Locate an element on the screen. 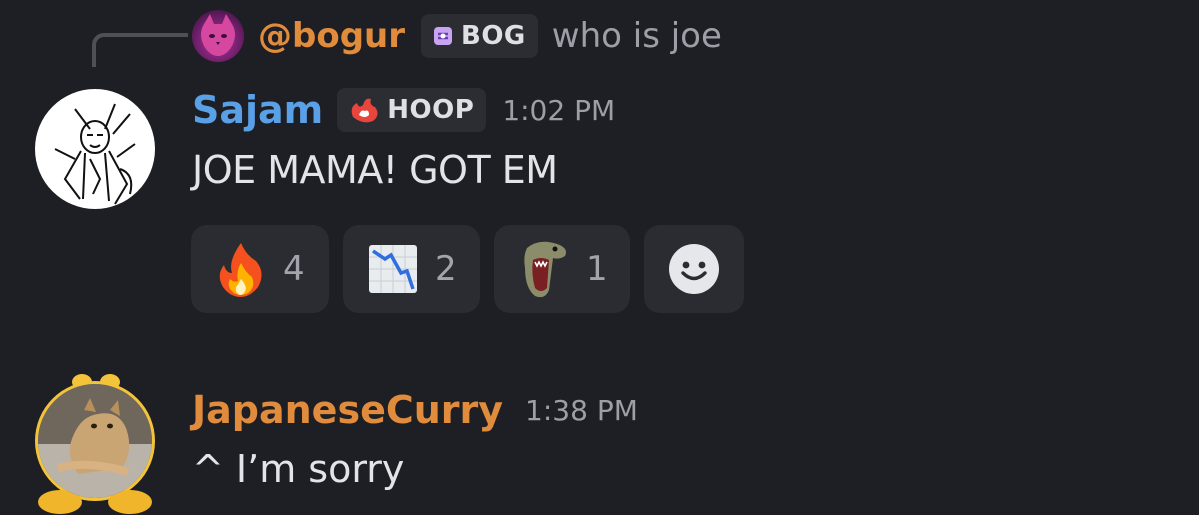 The width and height of the screenshot is (1199, 515). server-tag: BOG is located at coordinates (479, 36).